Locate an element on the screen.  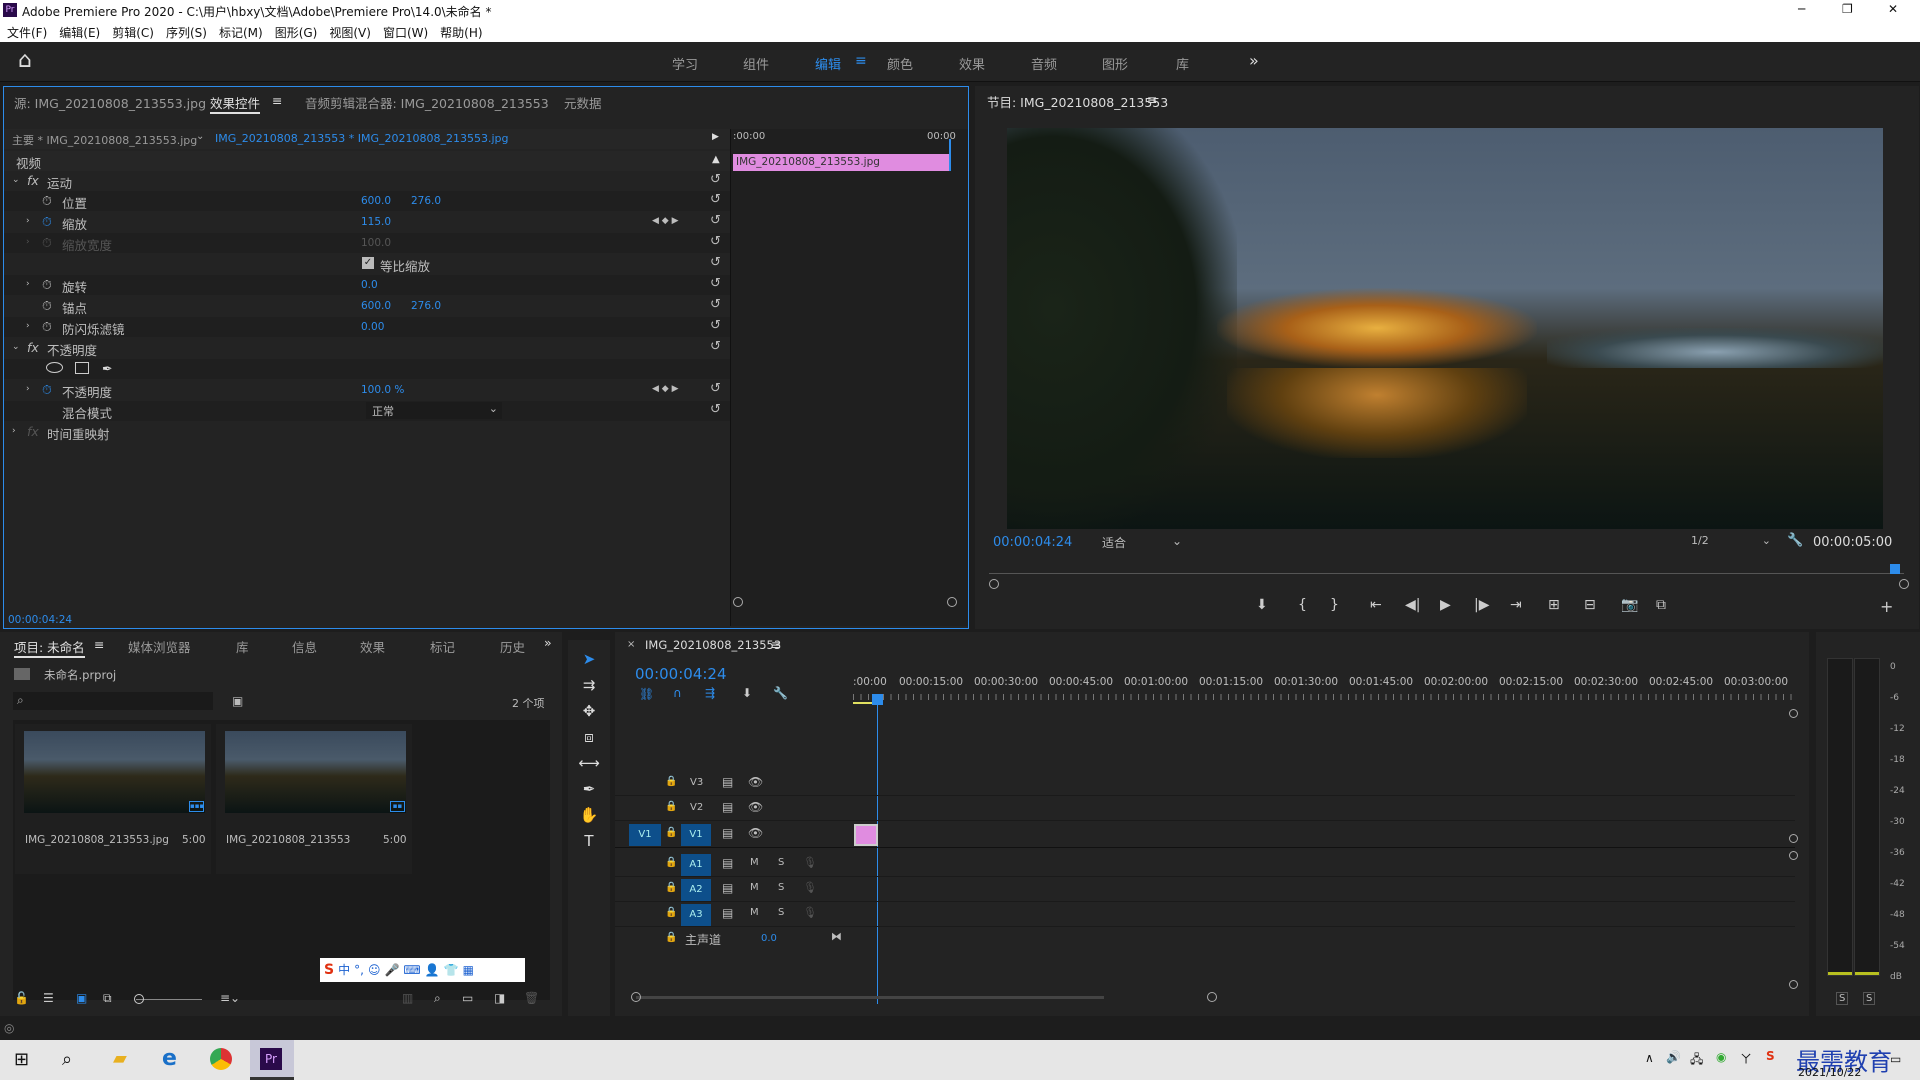
tab-info: 信息 is located at coordinates (304, 646).